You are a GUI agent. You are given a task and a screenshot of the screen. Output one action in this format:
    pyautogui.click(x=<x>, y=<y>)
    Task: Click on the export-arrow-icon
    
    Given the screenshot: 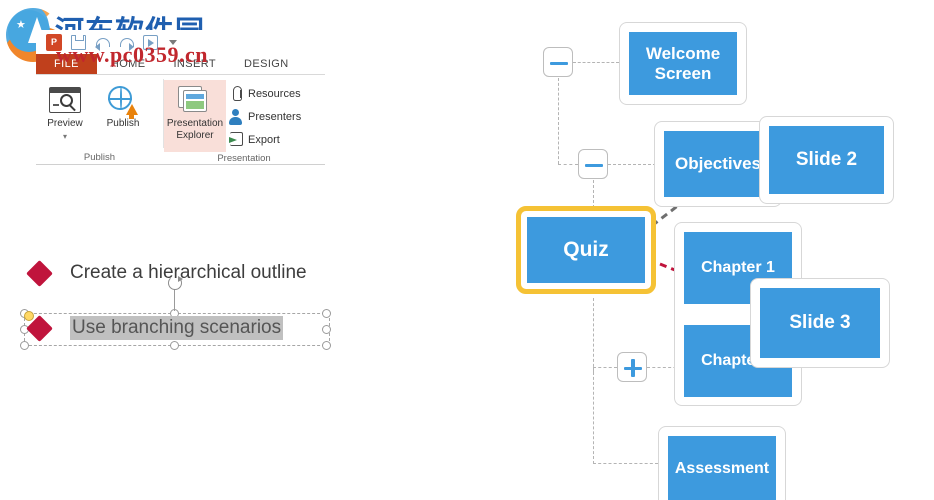 What is the action you would take?
    pyautogui.click(x=235, y=139)
    